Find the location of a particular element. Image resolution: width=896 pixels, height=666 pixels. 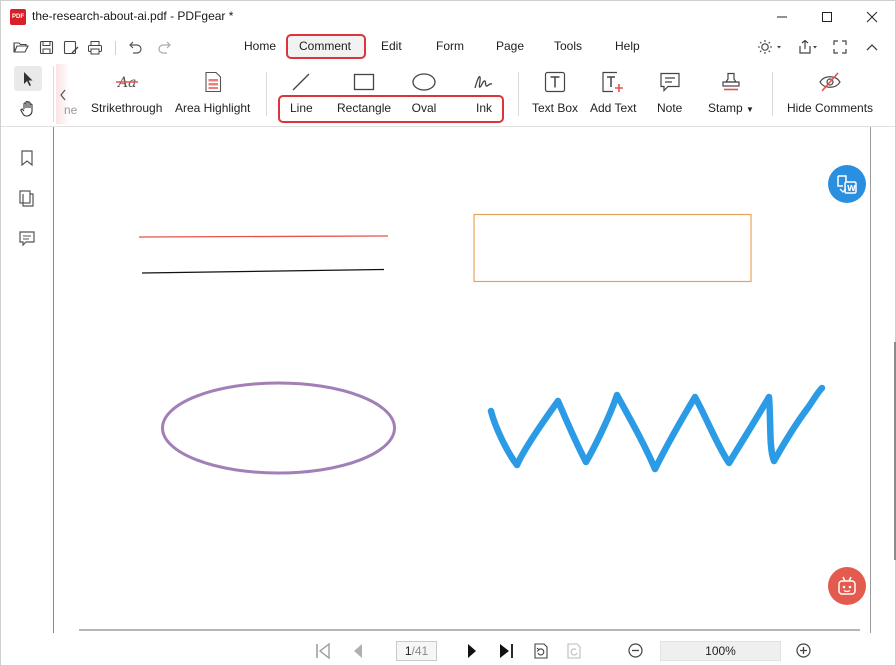

save-button is located at coordinates (46, 47).